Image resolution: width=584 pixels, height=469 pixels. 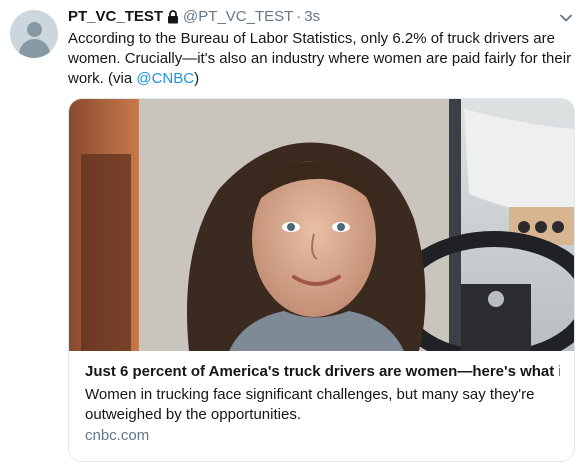 What do you see at coordinates (173, 17) in the screenshot?
I see `lock-icon` at bounding box center [173, 17].